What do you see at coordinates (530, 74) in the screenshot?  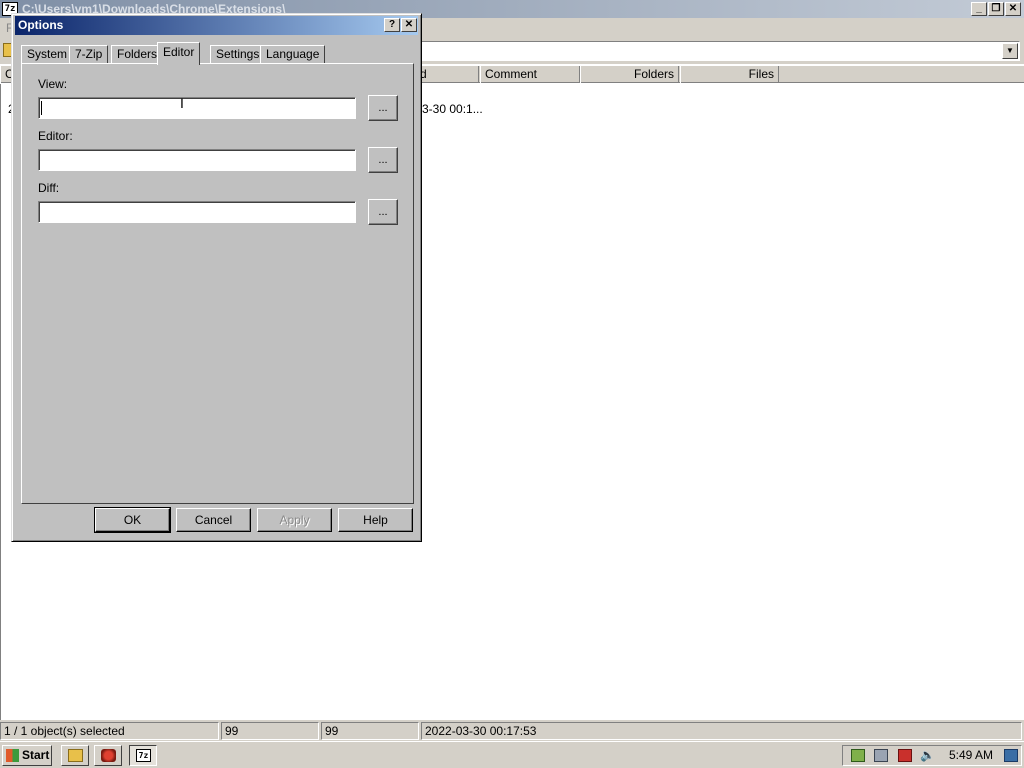 I see `column-header-comment: Comment` at bounding box center [530, 74].